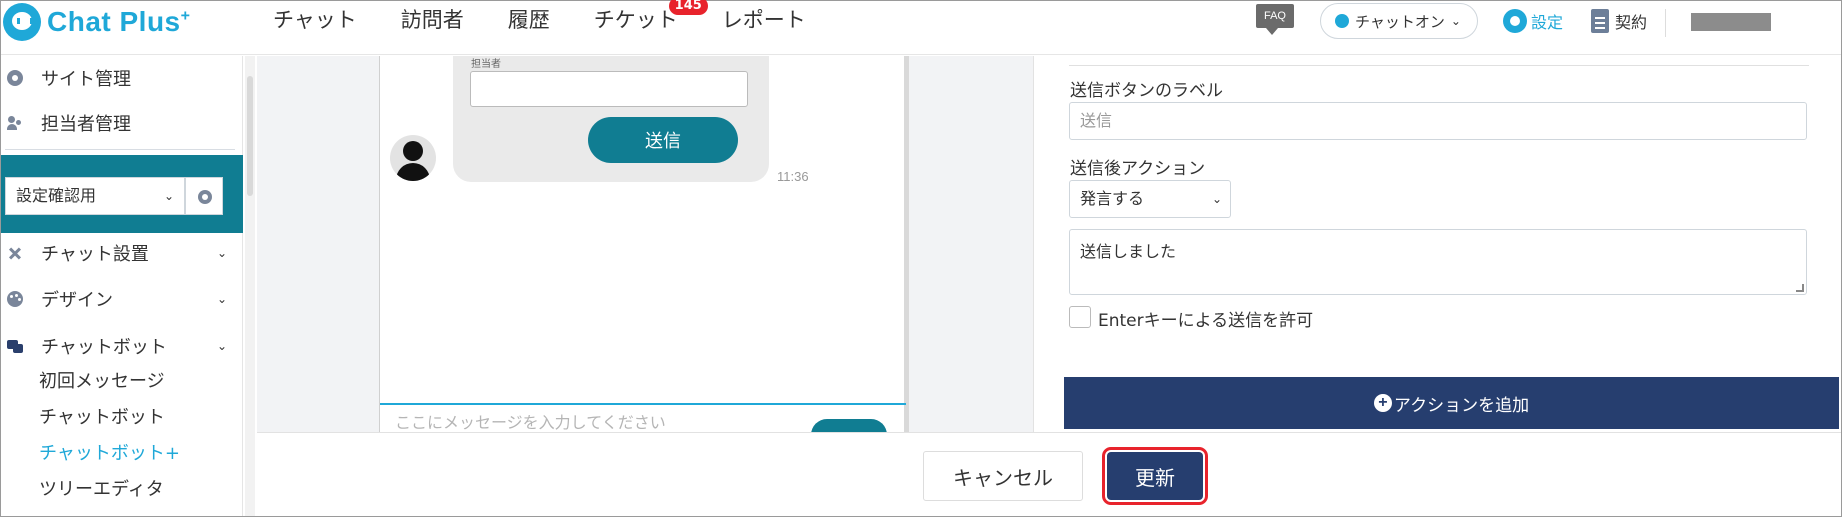 The height and width of the screenshot is (517, 1842). I want to click on send-label-input: 送信, so click(1438, 121).